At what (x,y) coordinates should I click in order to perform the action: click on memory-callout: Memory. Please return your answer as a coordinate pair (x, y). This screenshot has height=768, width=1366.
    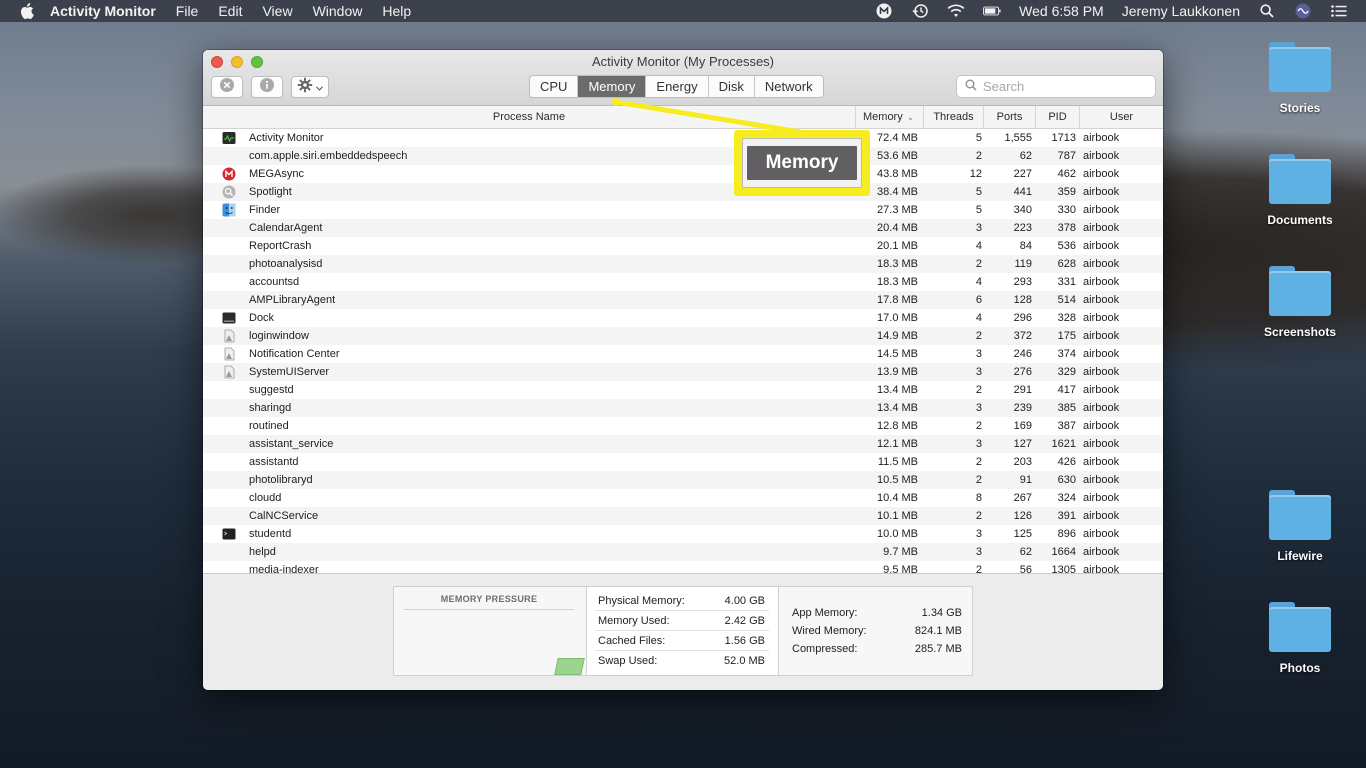
    Looking at the image, I should click on (802, 163).